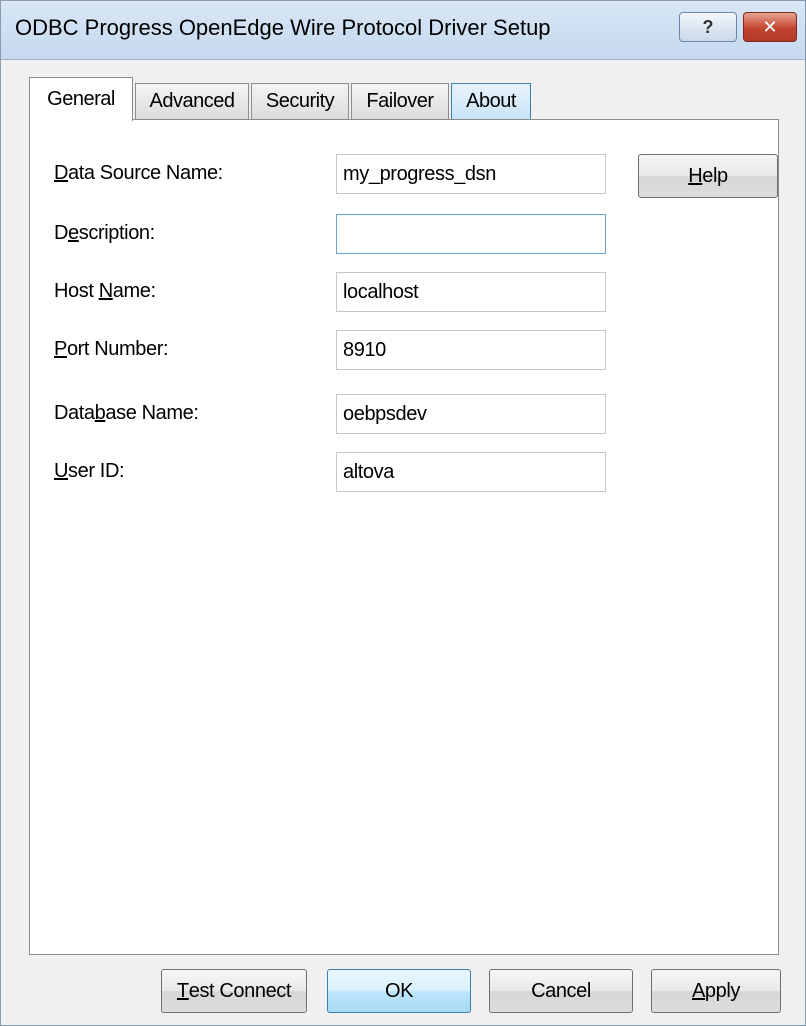  I want to click on ok-button: OK, so click(399, 991).